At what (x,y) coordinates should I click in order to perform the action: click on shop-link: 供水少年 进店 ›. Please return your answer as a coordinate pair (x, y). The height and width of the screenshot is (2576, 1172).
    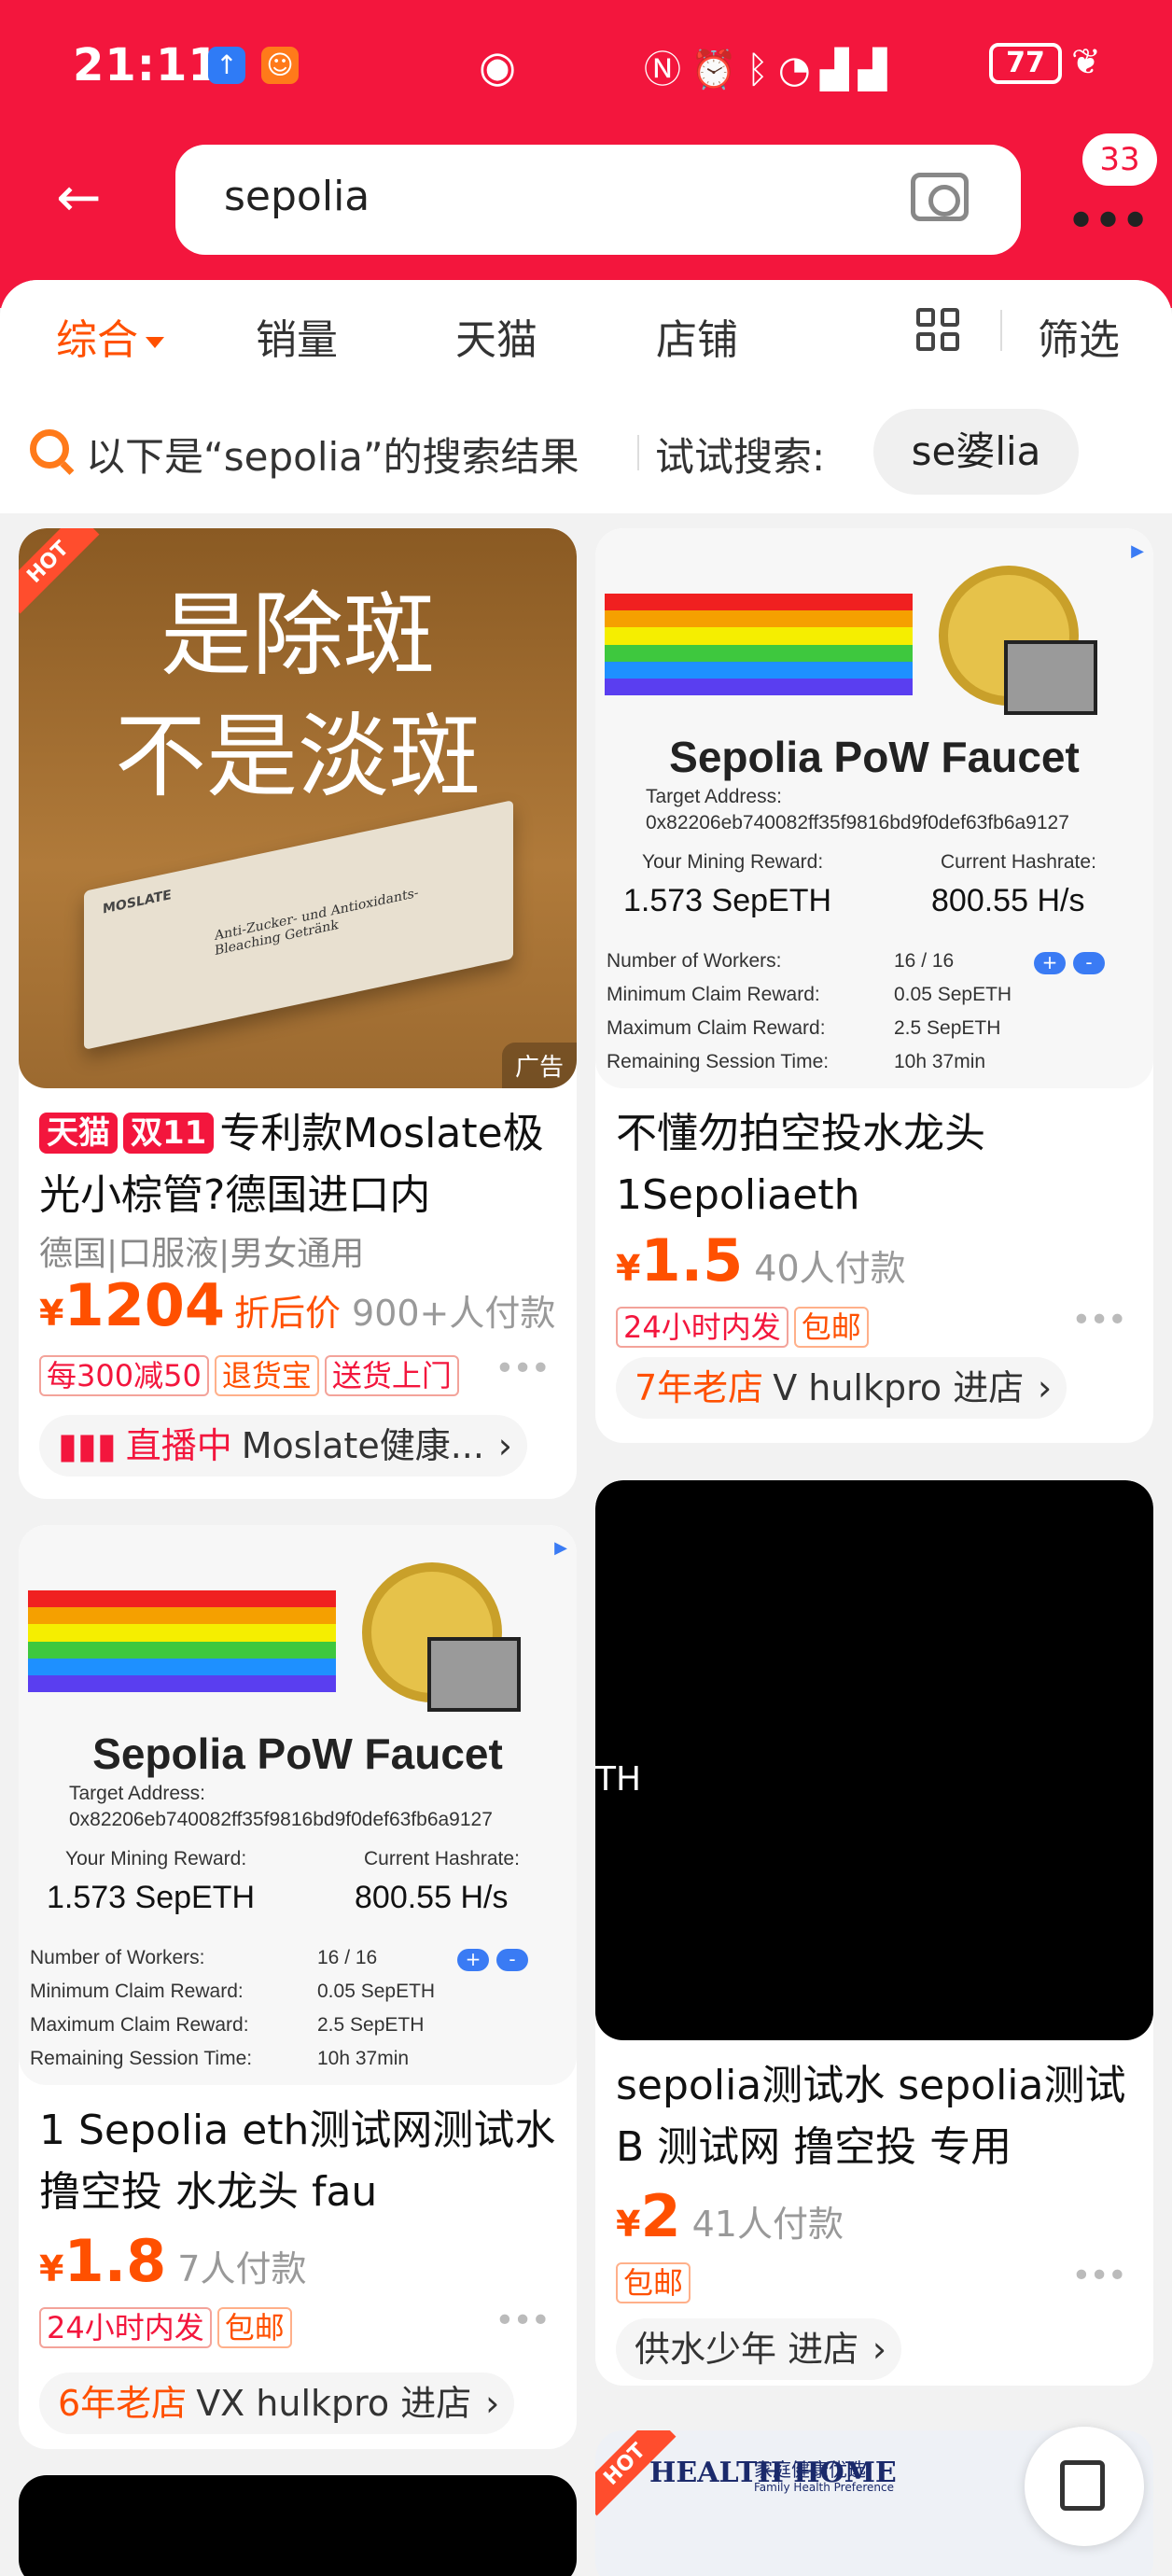
    Looking at the image, I should click on (759, 2349).